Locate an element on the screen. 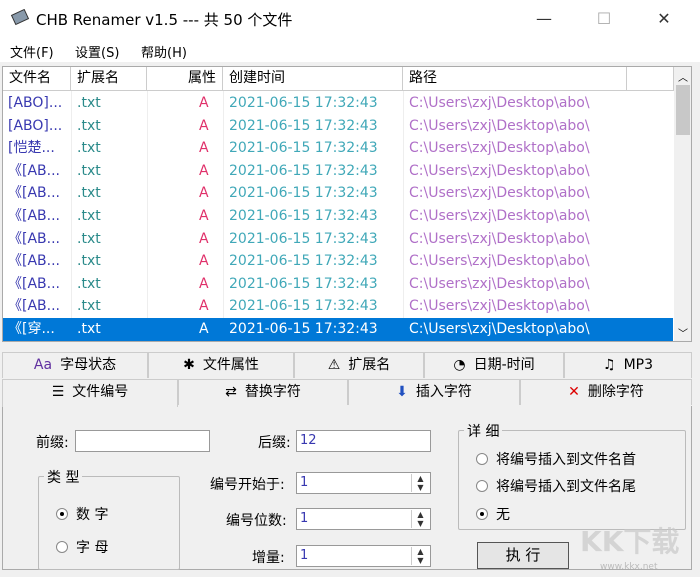  tab-icon: ♫ is located at coordinates (609, 365).